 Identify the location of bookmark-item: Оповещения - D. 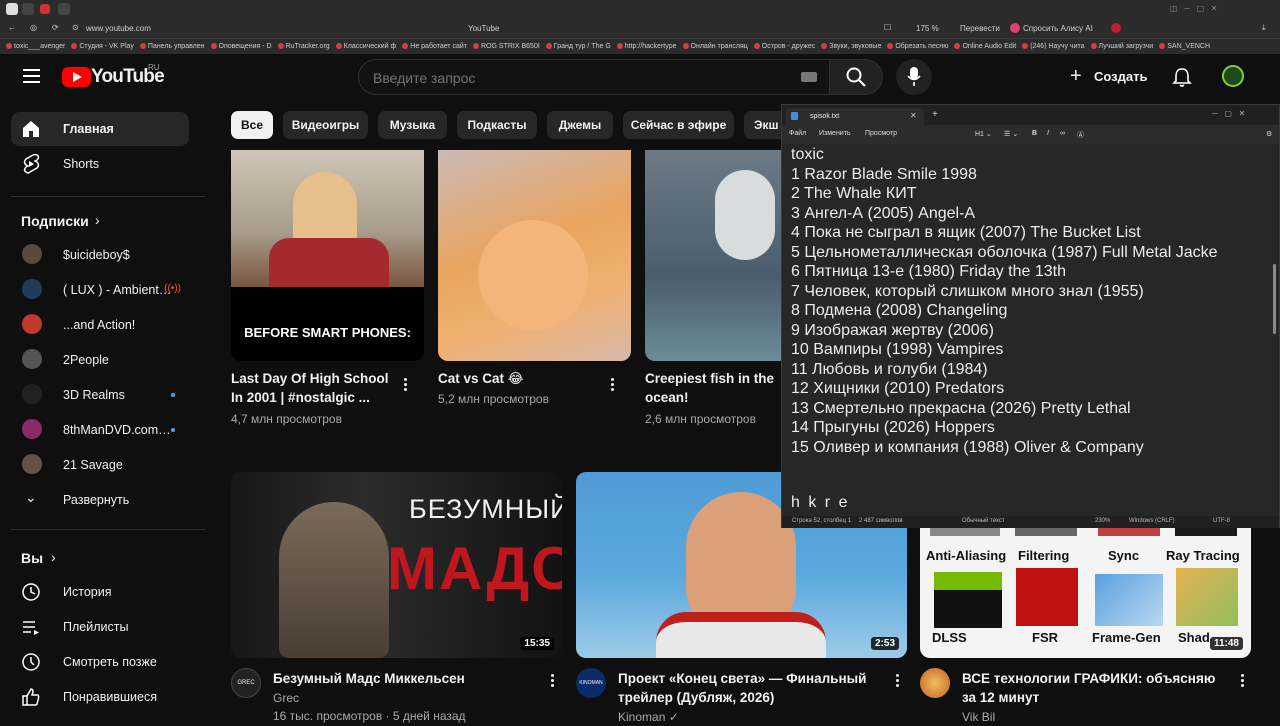
(241, 46).